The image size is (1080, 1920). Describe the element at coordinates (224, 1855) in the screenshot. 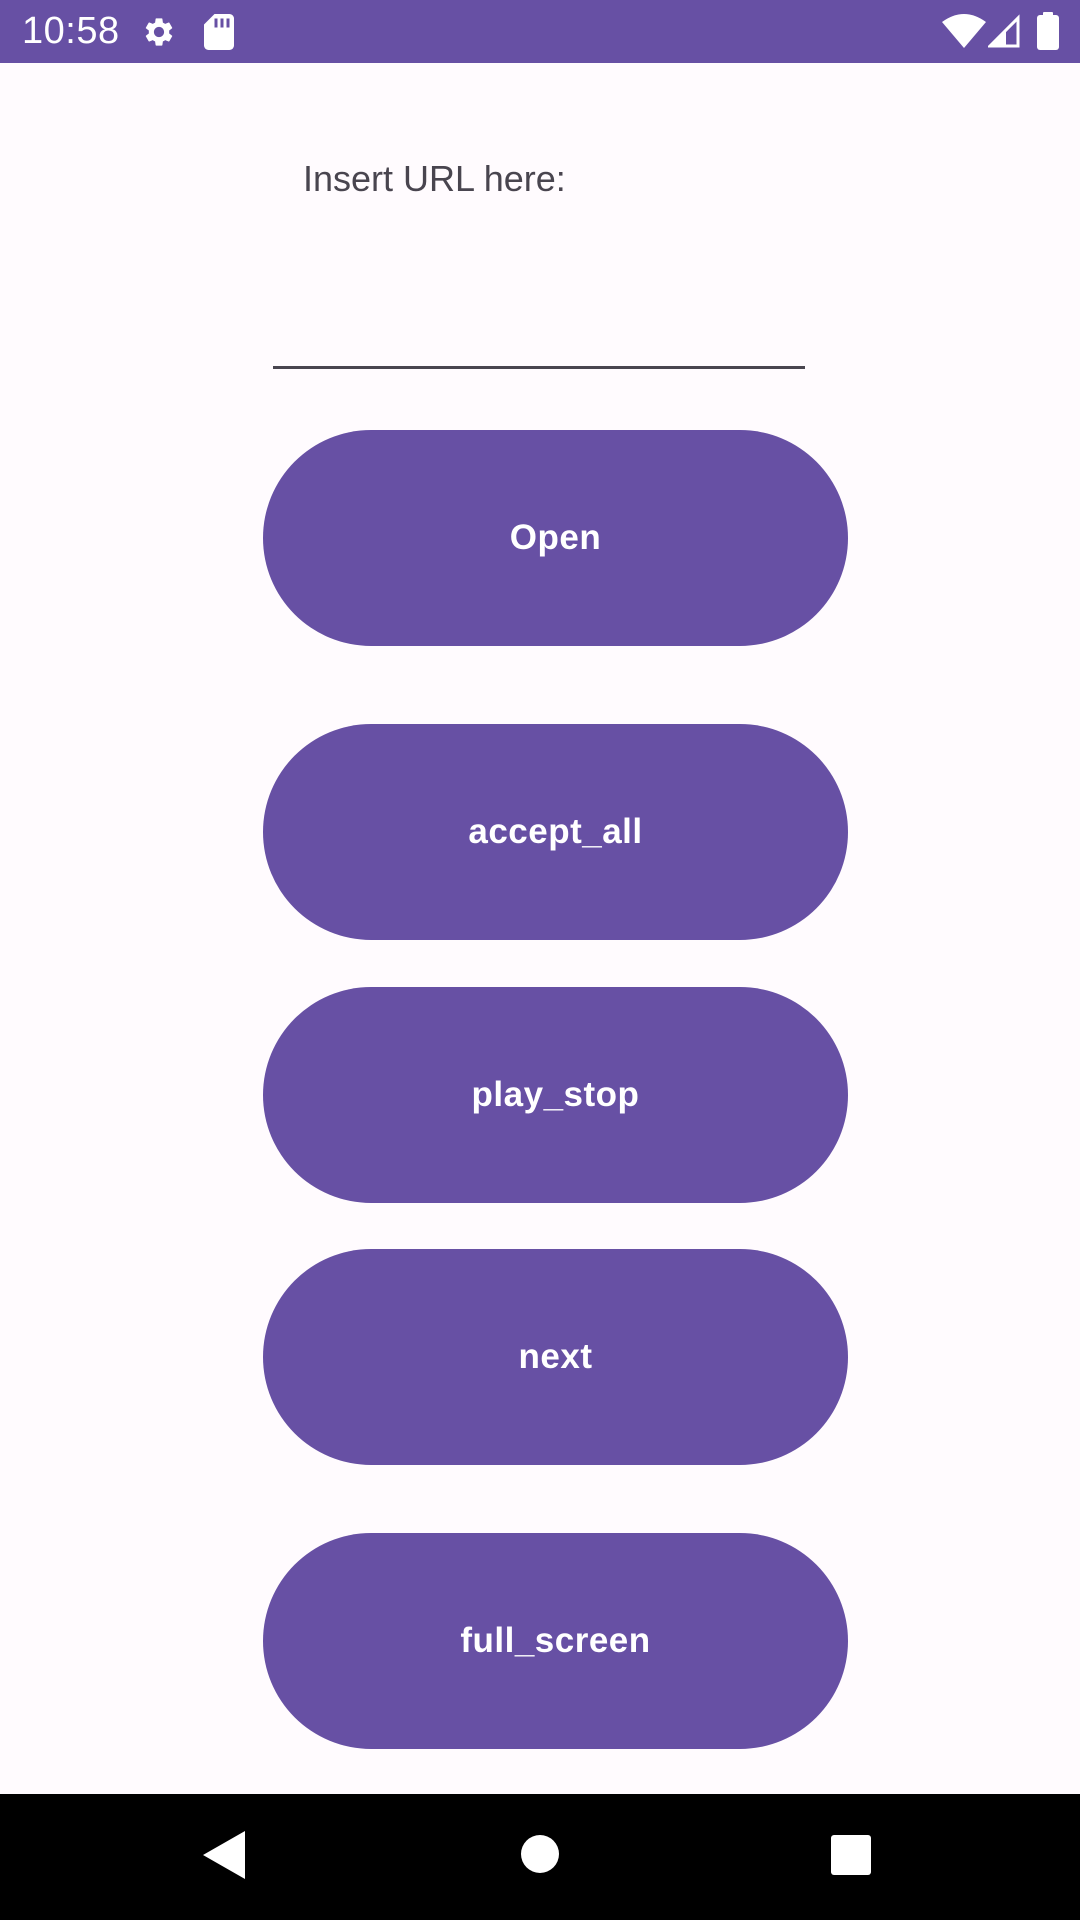

I see `back-icon` at that location.